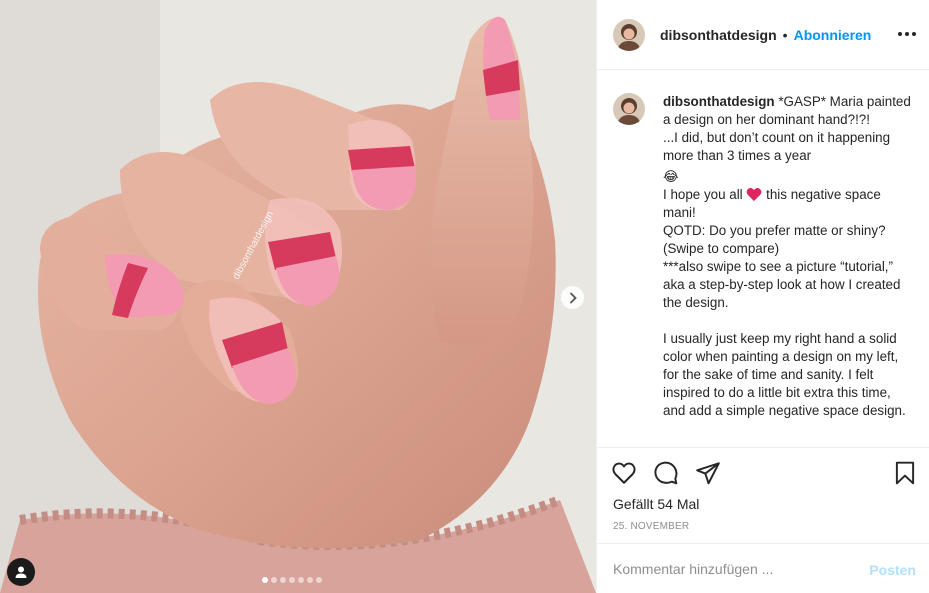 This screenshot has height=593, width=929. I want to click on post-date: 25. NOVEMBER, so click(651, 526).